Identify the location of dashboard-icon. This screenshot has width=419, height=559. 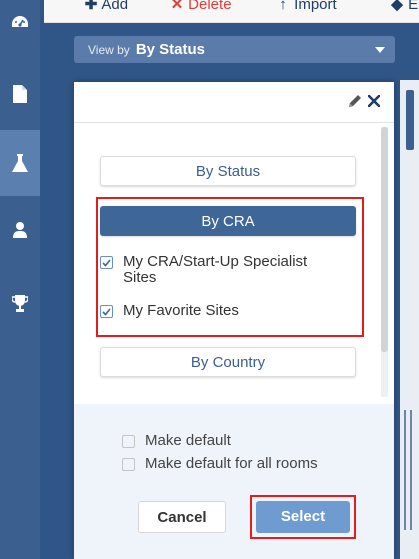
(20, 22).